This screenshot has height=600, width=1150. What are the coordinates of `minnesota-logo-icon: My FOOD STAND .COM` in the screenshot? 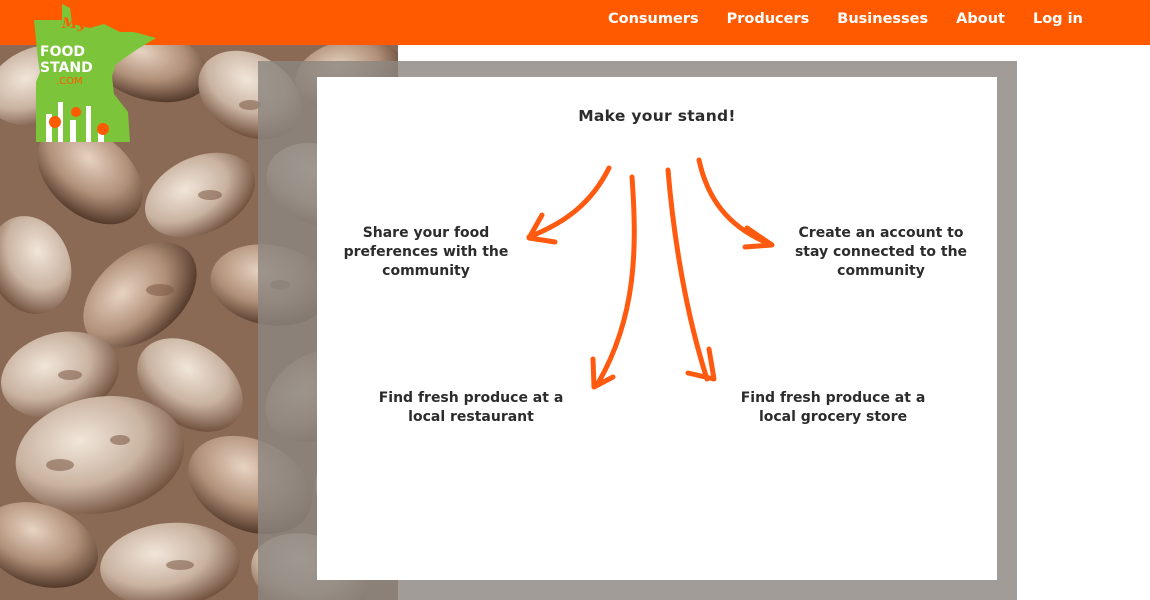 It's located at (95, 73).